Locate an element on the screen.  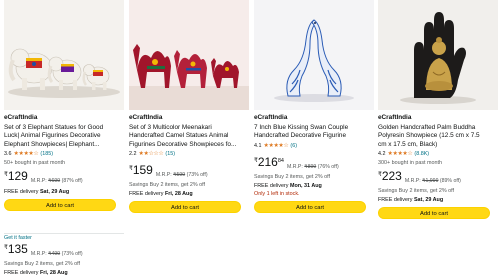
camel-statues-image is located at coordinates (189, 55).